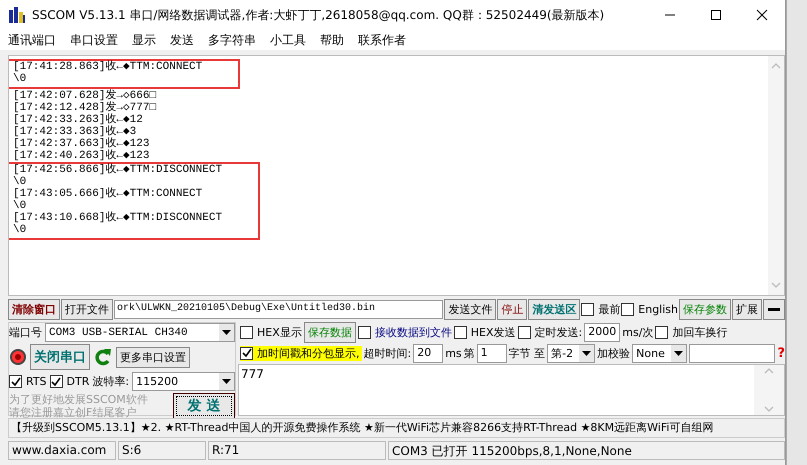 The image size is (807, 465). What do you see at coordinates (716, 15) in the screenshot?
I see `maximize-icon` at bounding box center [716, 15].